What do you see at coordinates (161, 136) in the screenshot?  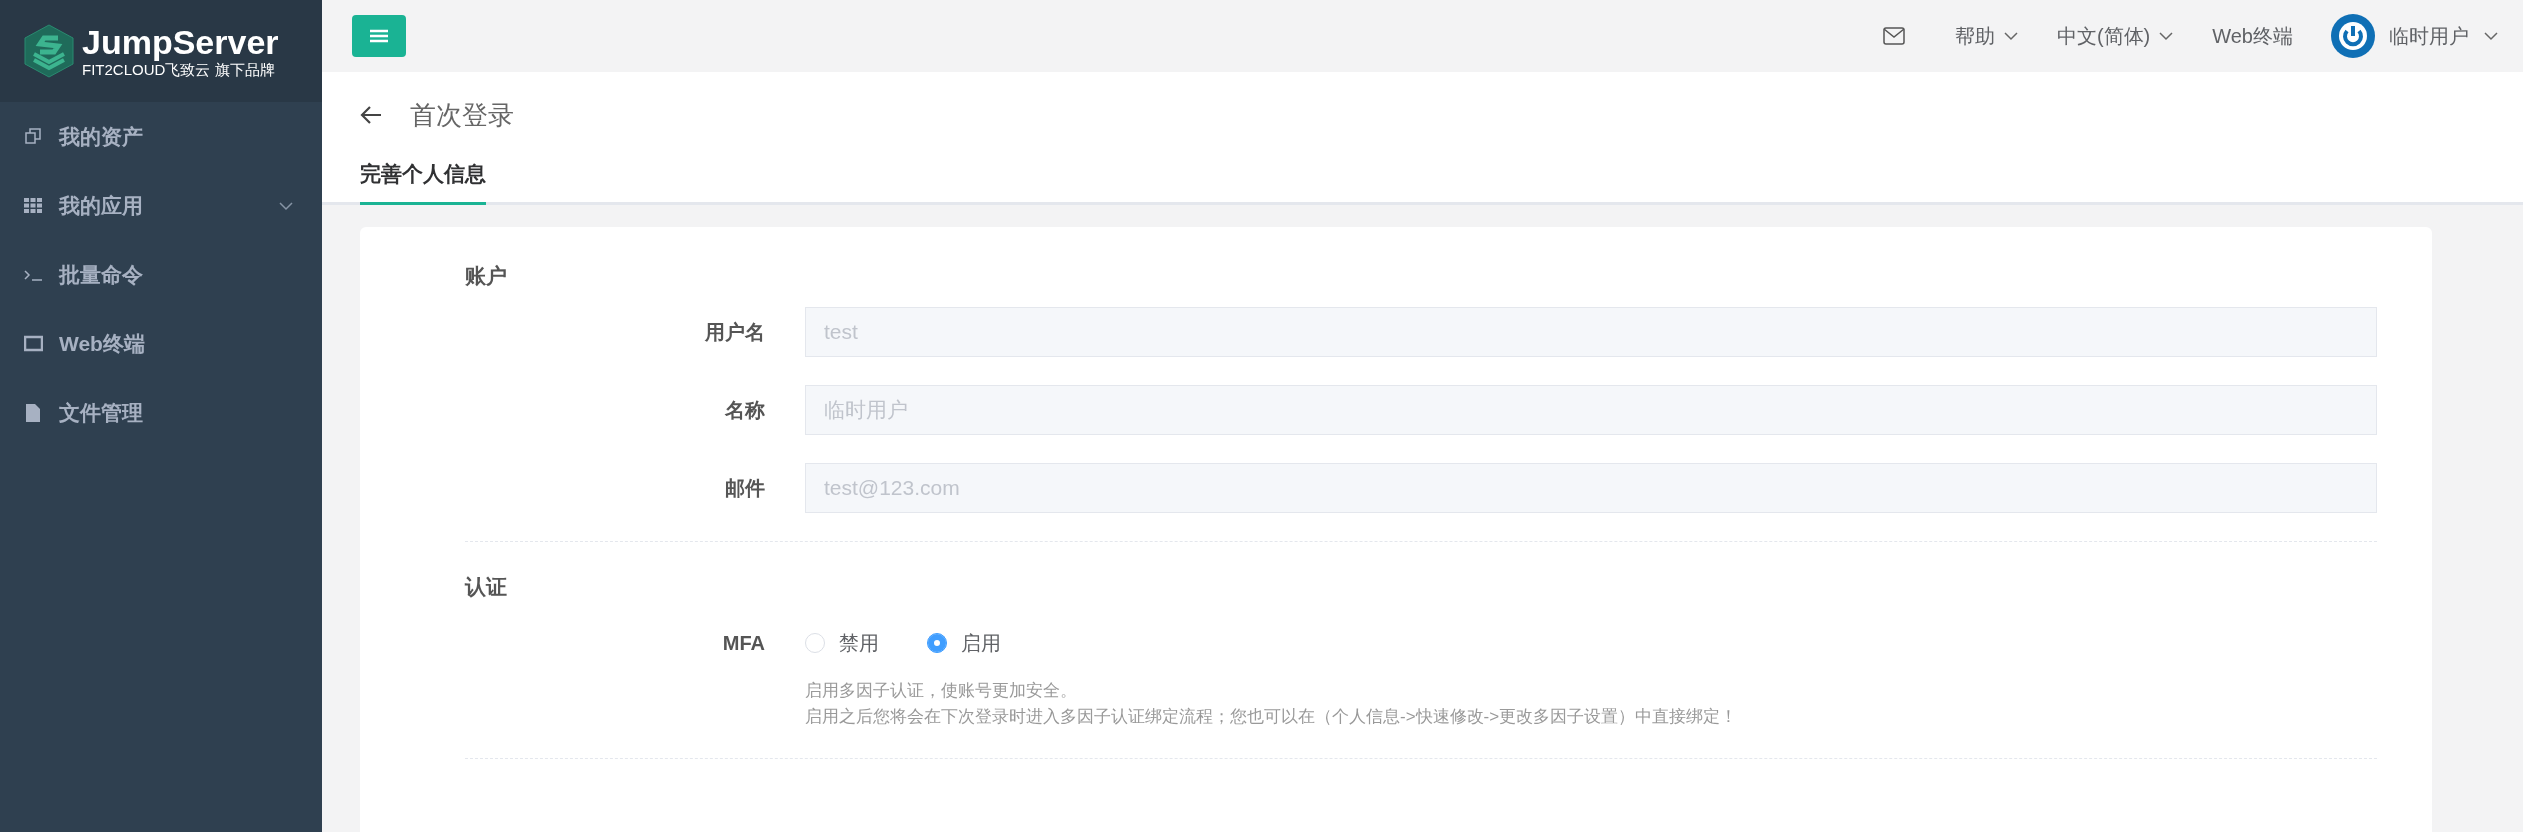 I see `sidebar-item: 我的资产` at bounding box center [161, 136].